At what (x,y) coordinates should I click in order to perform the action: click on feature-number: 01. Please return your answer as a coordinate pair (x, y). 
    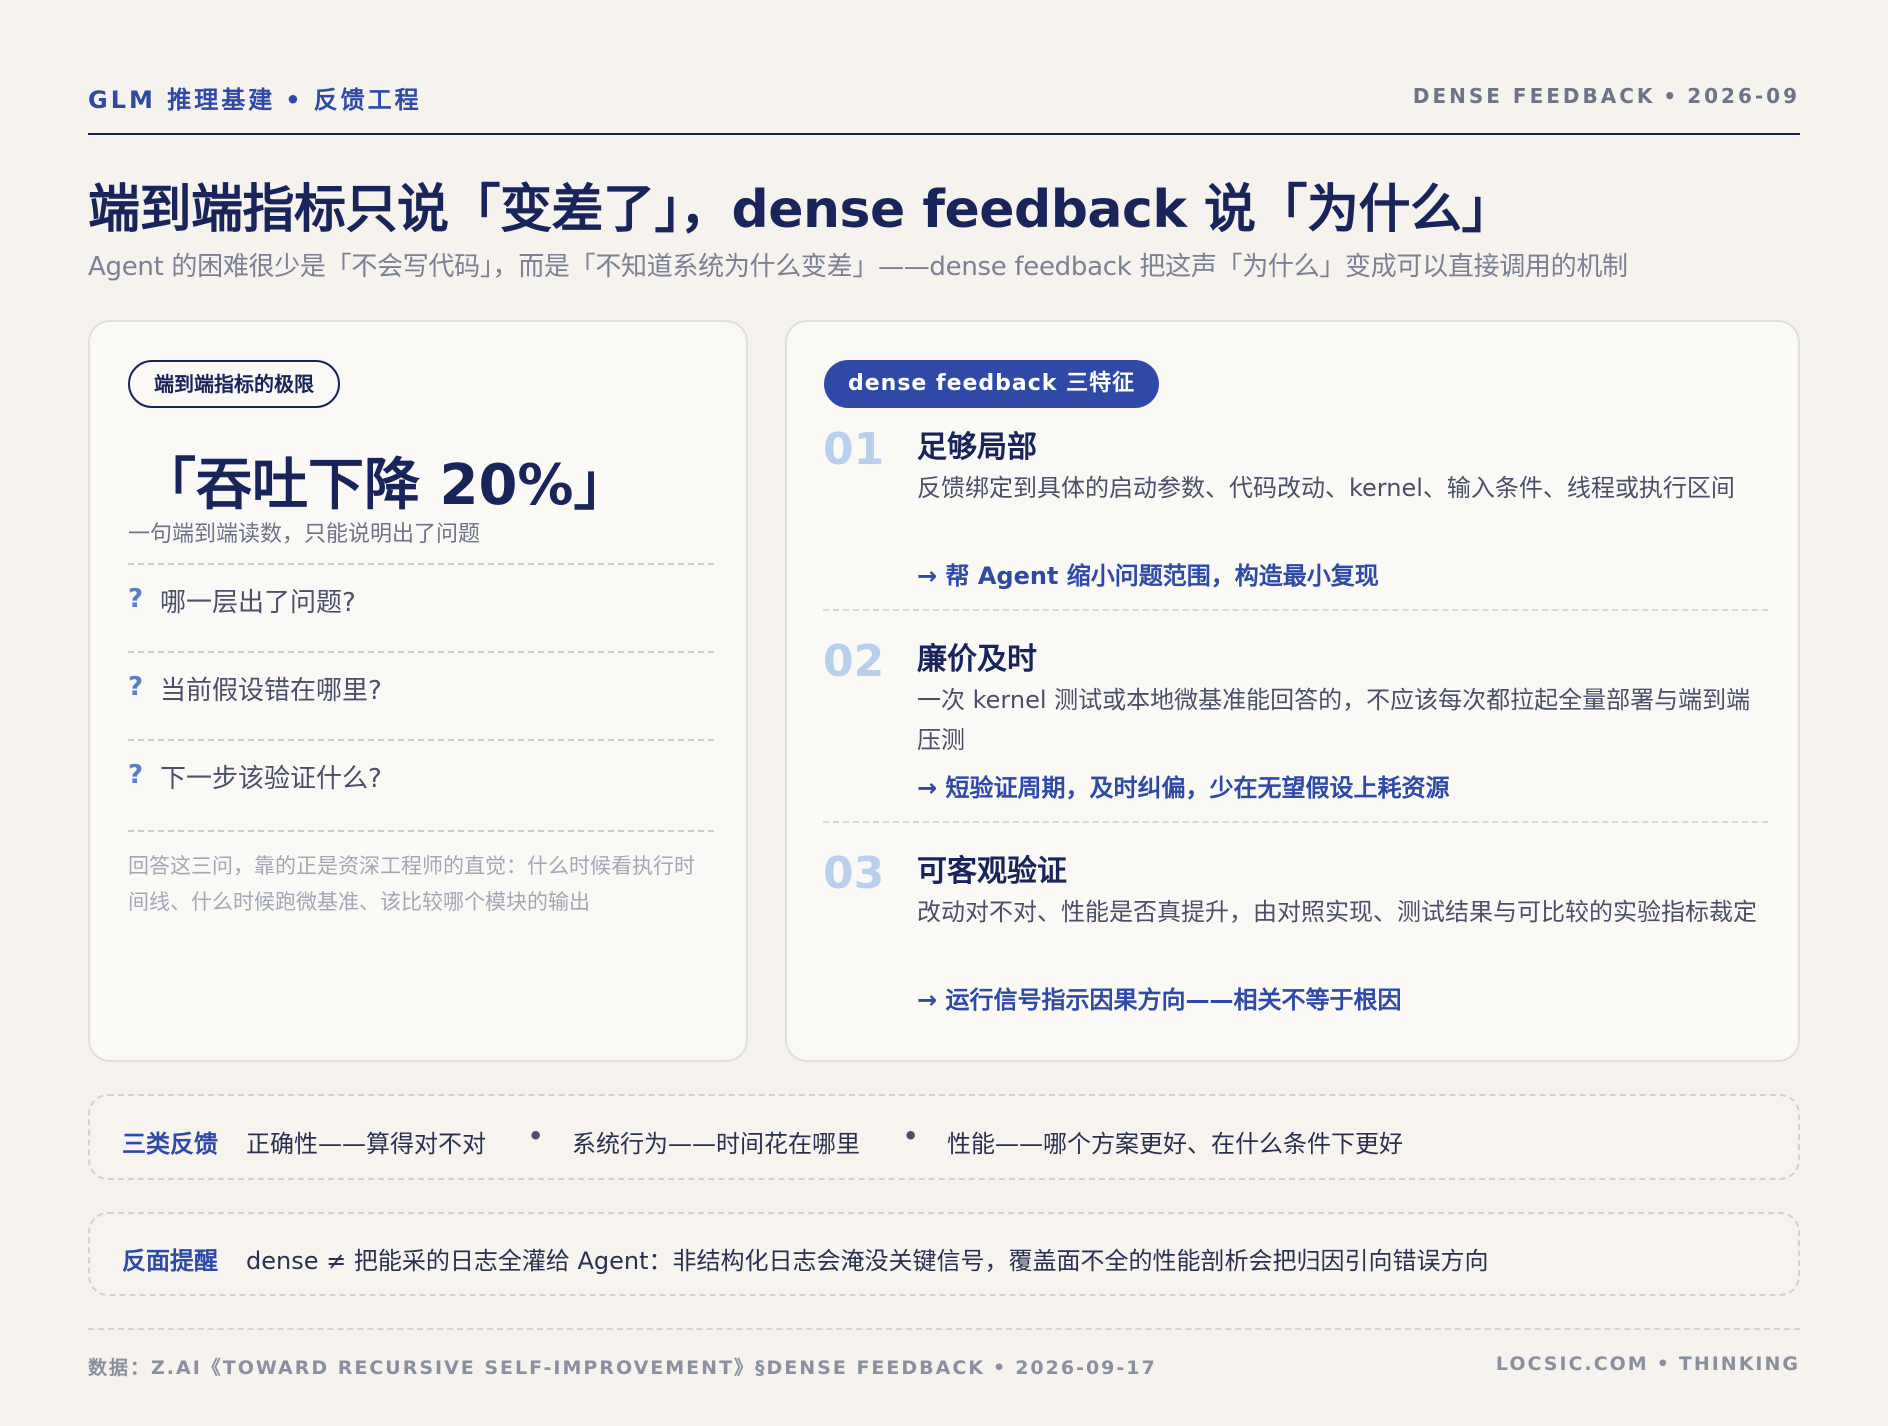
    Looking at the image, I should click on (854, 449).